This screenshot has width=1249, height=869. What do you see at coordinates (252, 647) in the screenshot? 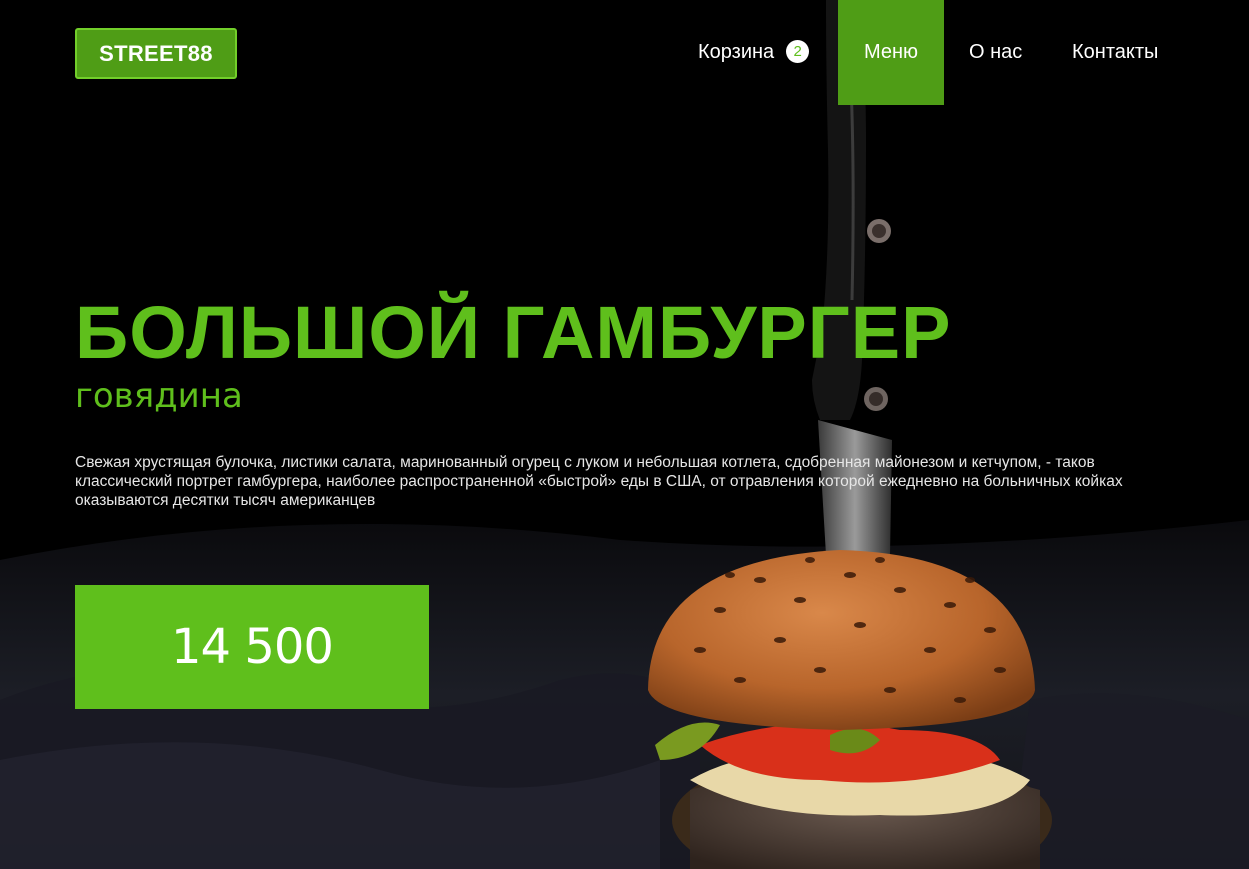
I see `price-button: 14 500` at bounding box center [252, 647].